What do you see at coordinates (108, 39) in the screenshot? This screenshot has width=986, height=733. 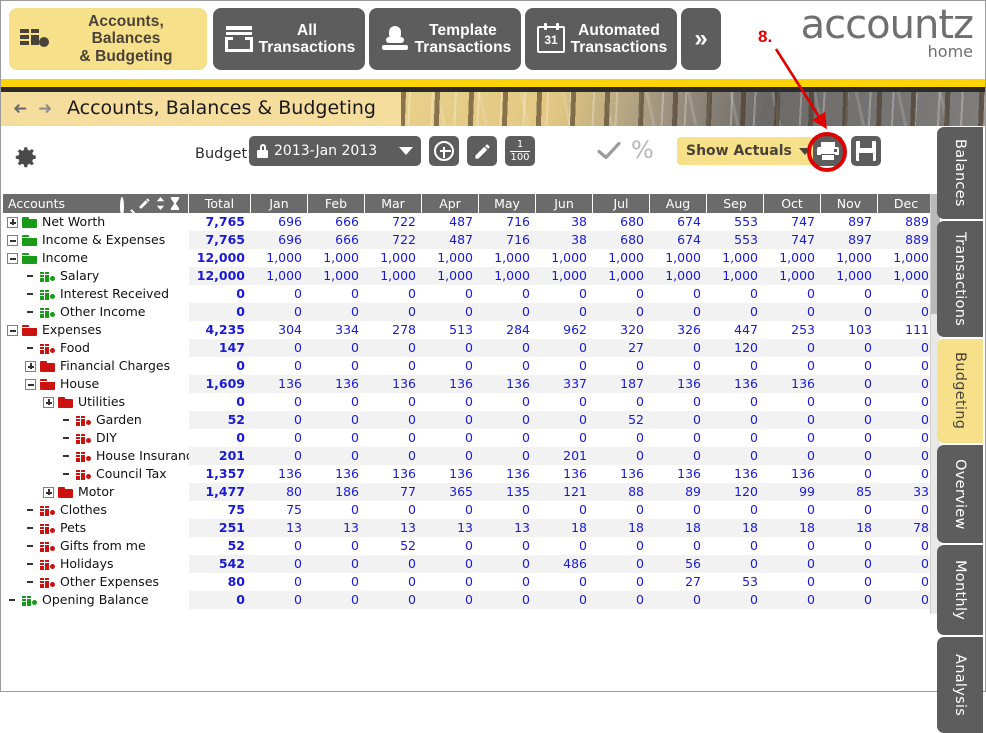 I see `nav-accounts-balances-budgeting: Accounts, Balances & Budgeting` at bounding box center [108, 39].